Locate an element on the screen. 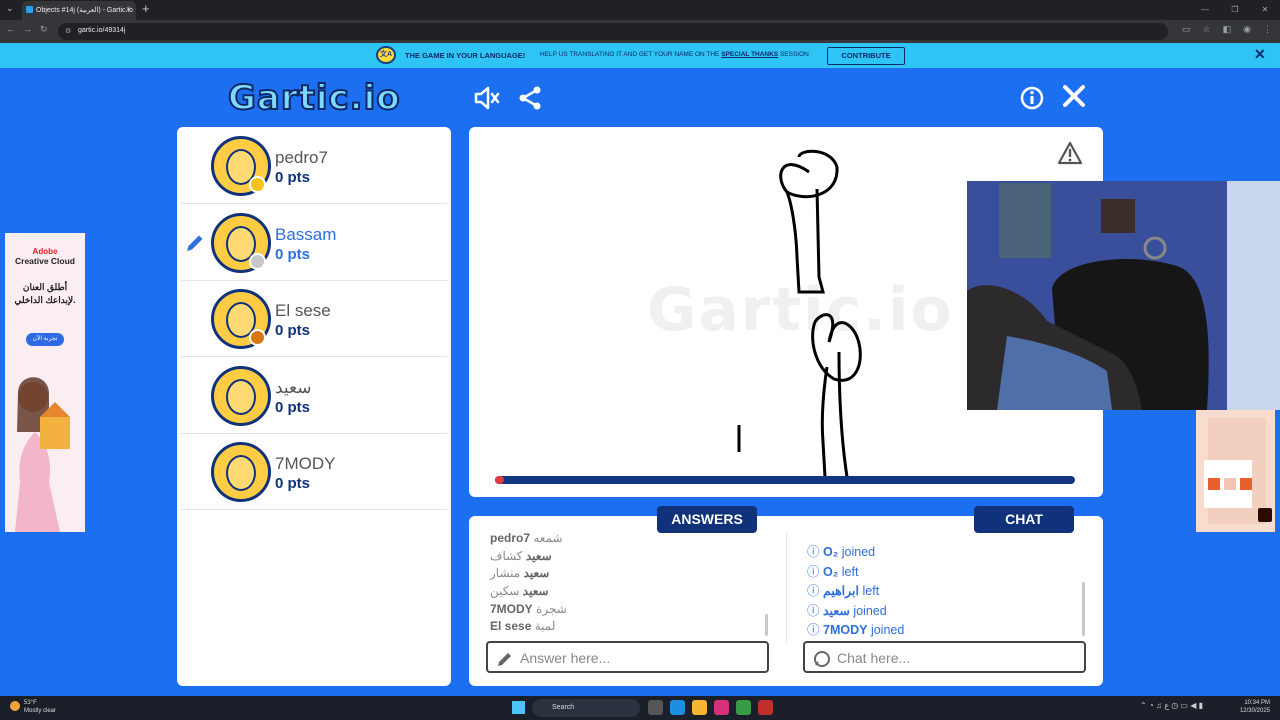  banner-title: THE GAME IN YOUR LANGUAGE! is located at coordinates (465, 55).